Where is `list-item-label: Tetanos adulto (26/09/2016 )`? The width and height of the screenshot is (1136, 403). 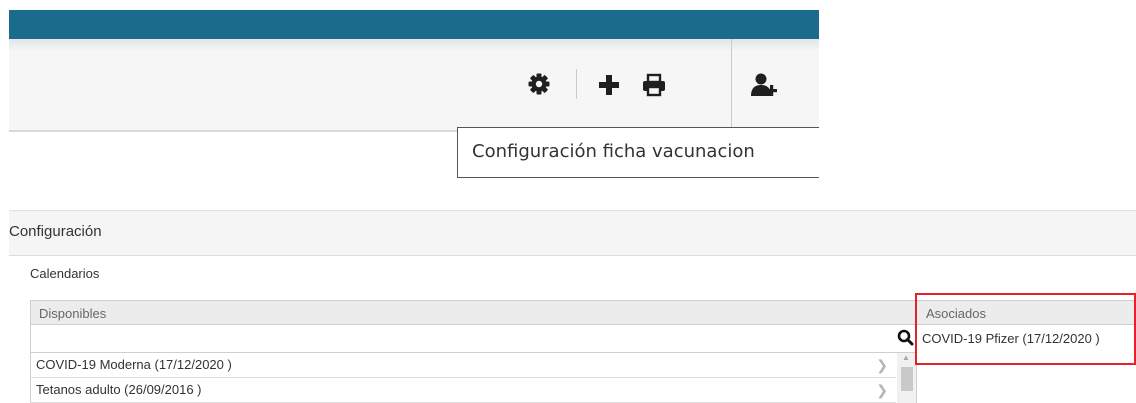
list-item-label: Tetanos adulto (26/09/2016 ) is located at coordinates (119, 389).